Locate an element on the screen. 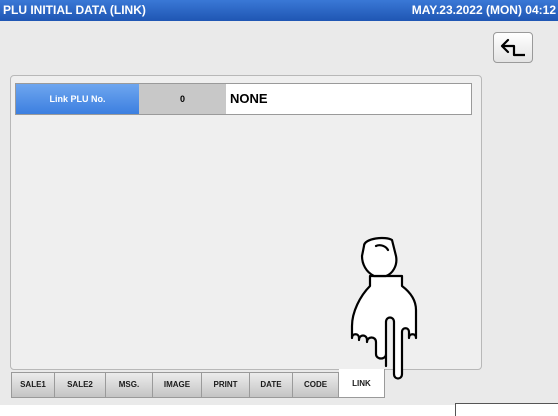 The width and height of the screenshot is (558, 416). back-button is located at coordinates (513, 47).